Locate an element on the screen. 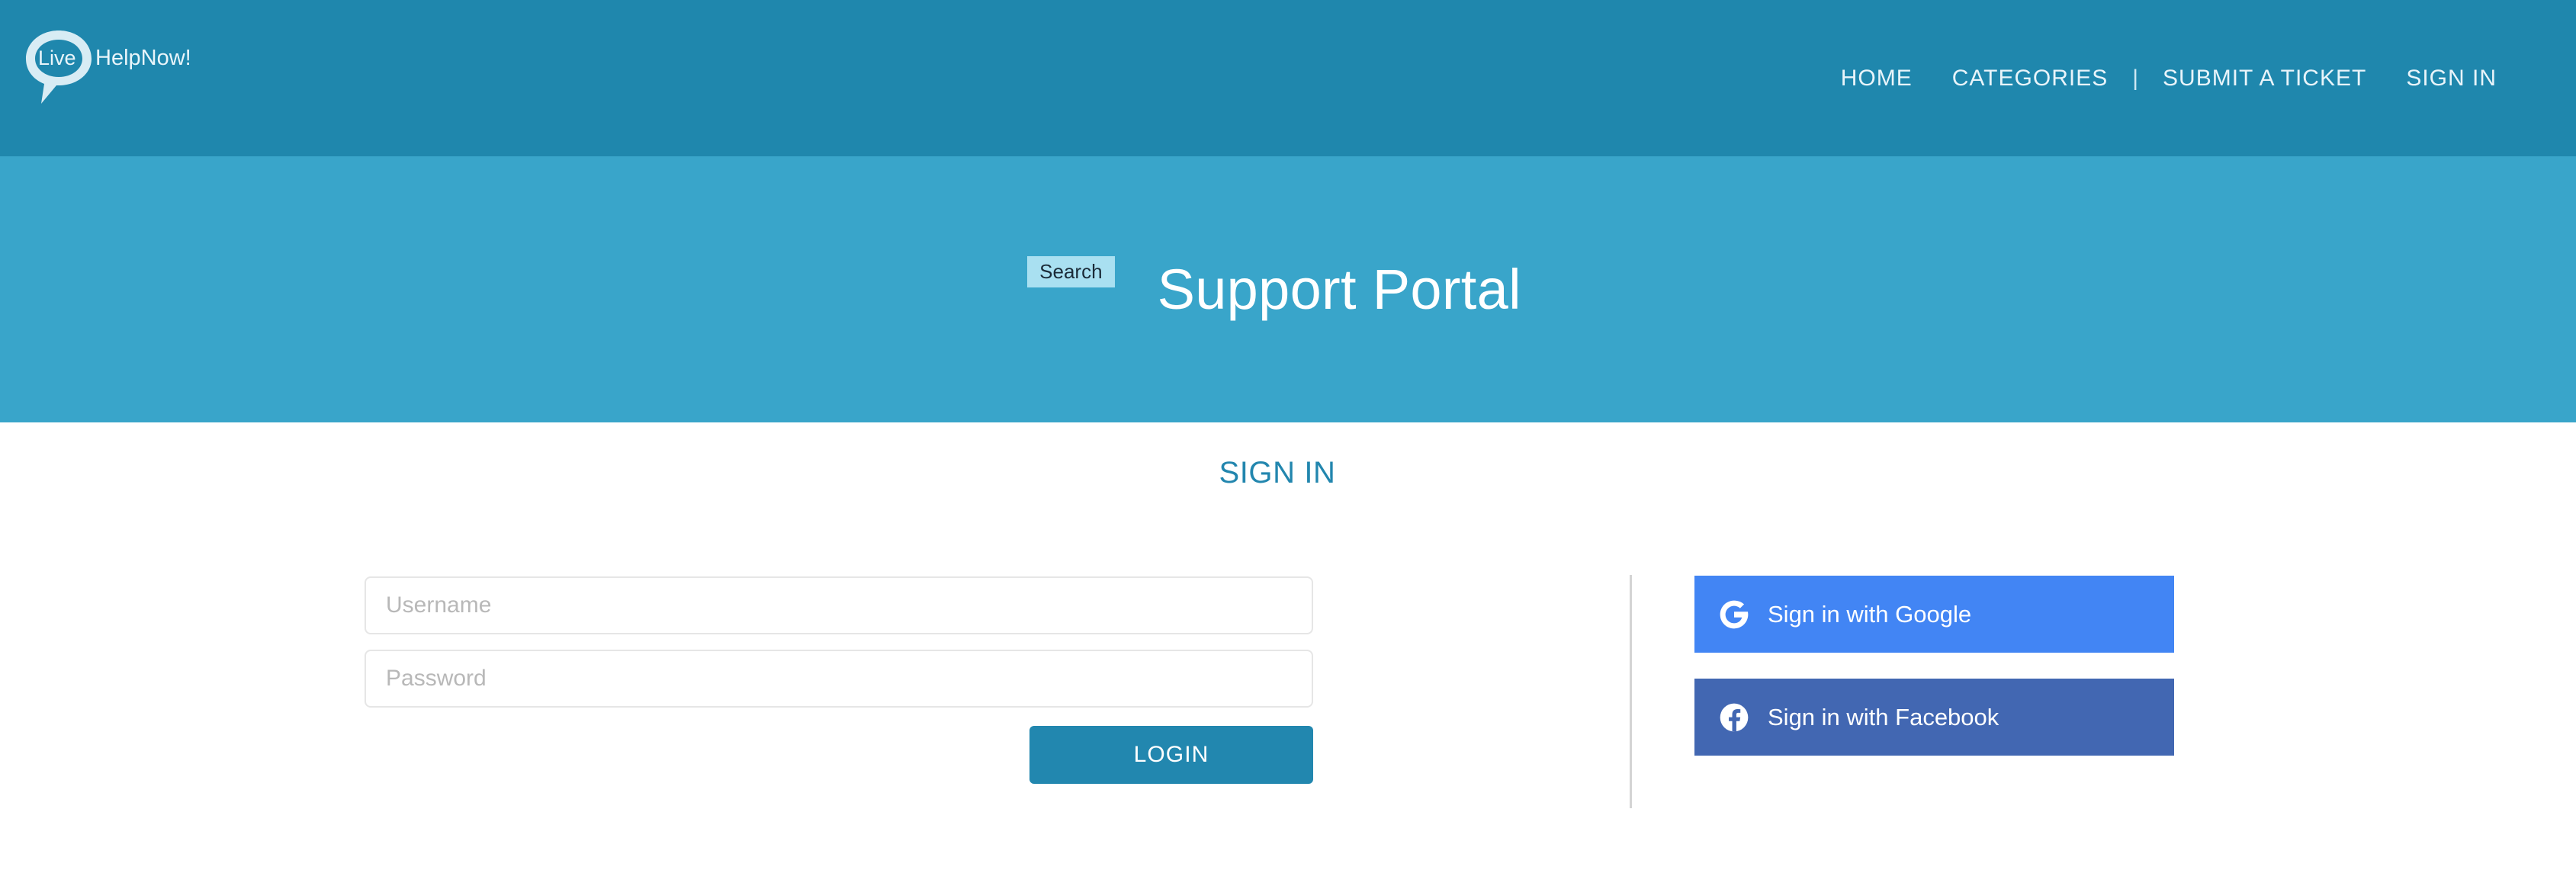 This screenshot has width=2576, height=886. nav-item-submit-a-ticket: SUBMIT A TICKET is located at coordinates (2264, 78).